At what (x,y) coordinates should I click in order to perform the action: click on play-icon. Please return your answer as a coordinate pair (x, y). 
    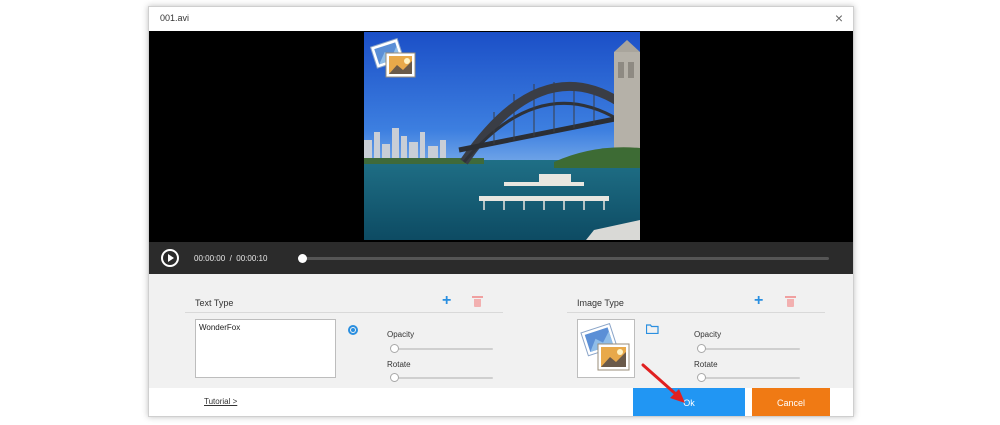
    Looking at the image, I should click on (170, 258).